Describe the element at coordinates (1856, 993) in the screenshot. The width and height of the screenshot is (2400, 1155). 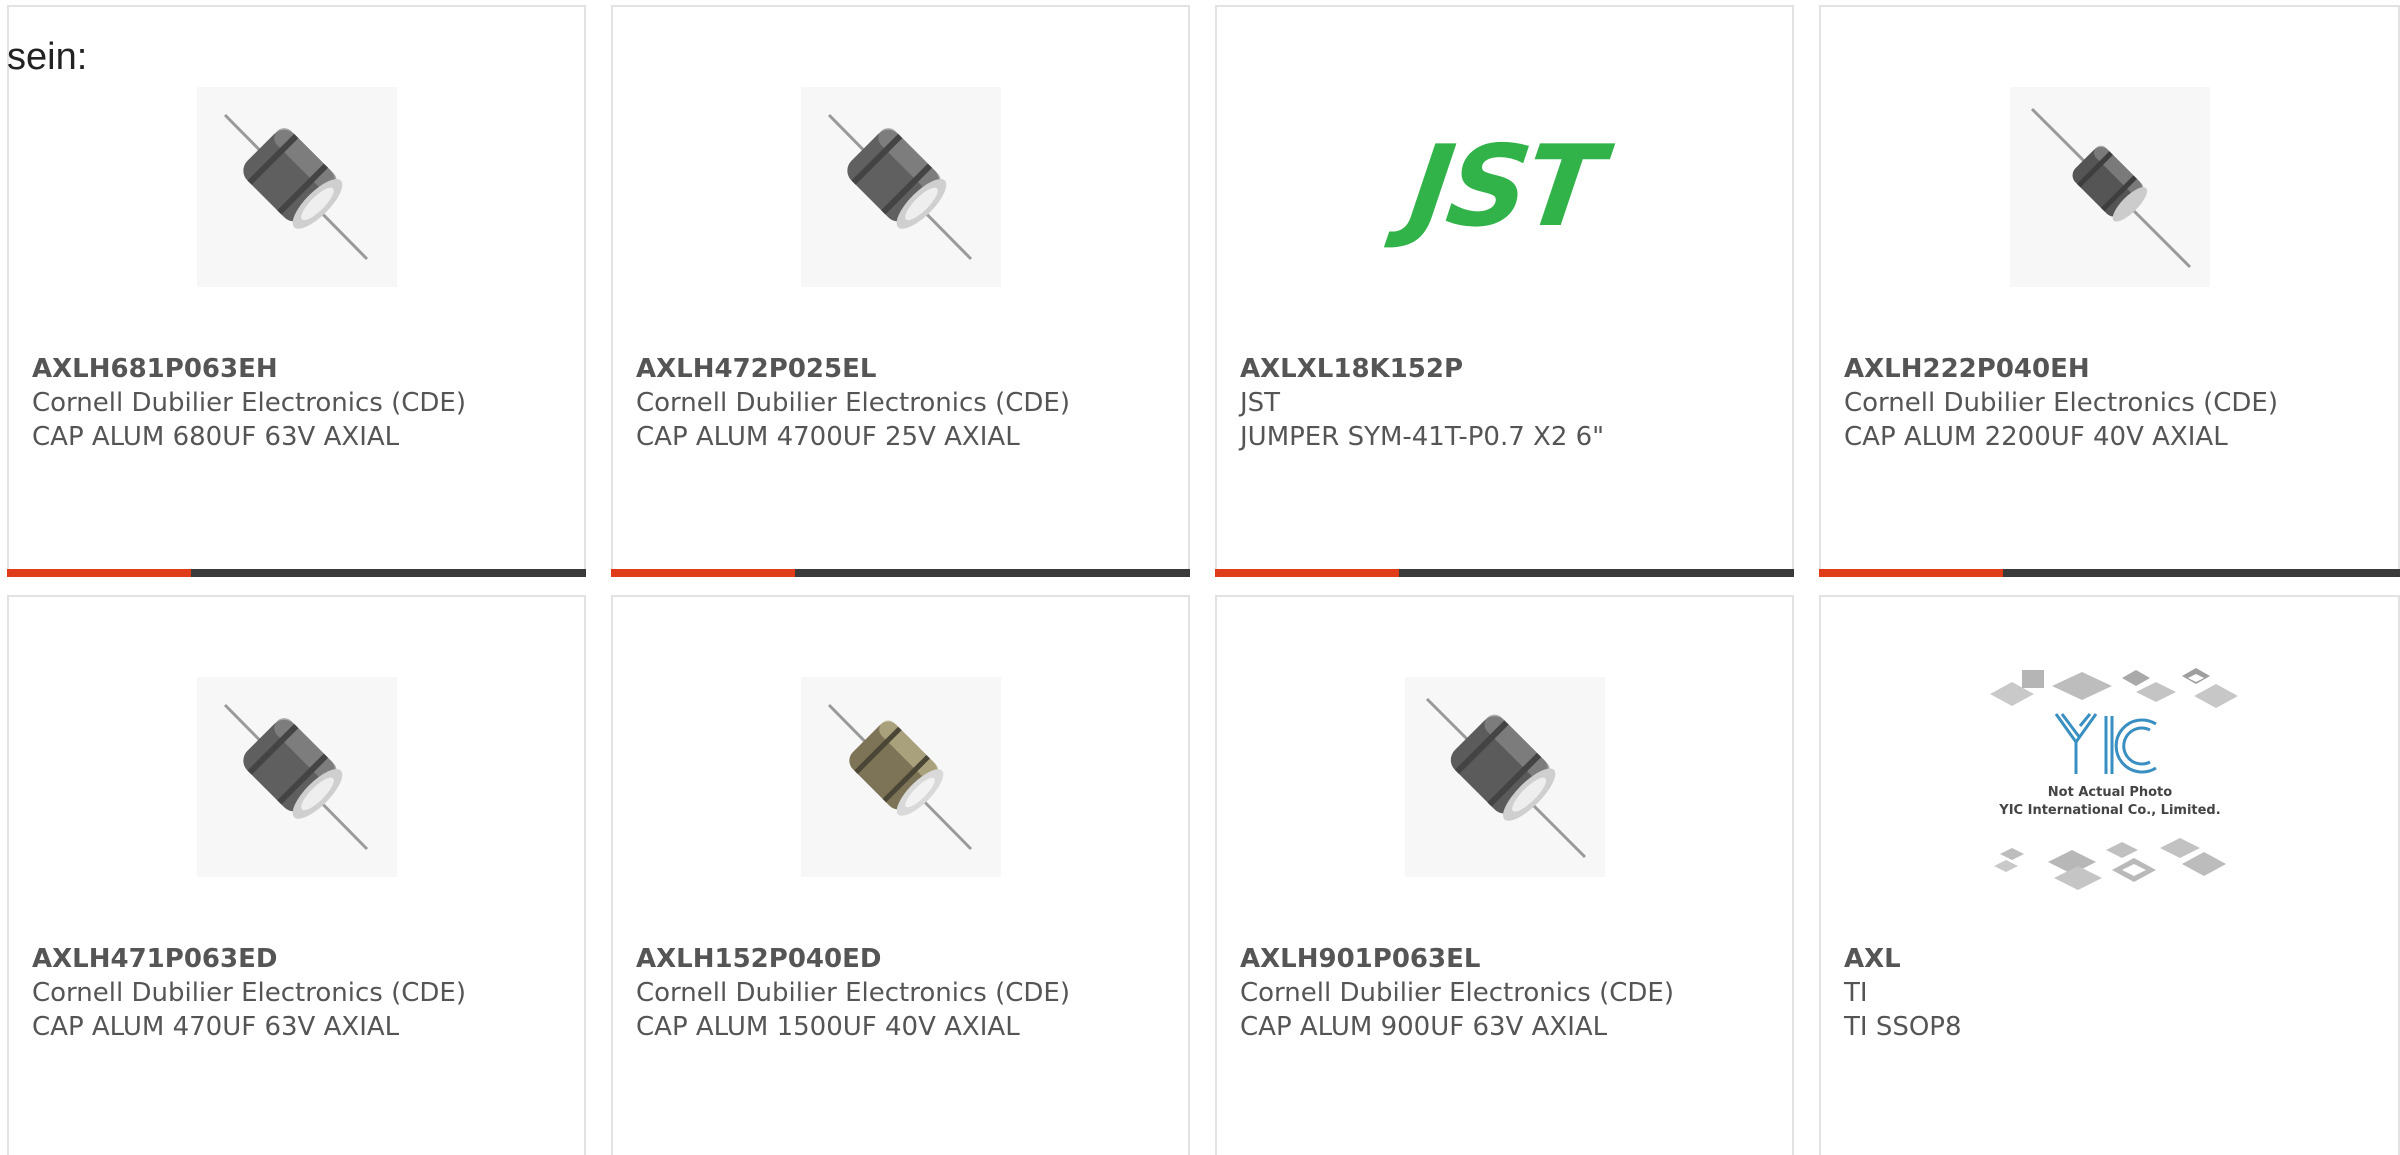
I see `manufacturer: TI` at that location.